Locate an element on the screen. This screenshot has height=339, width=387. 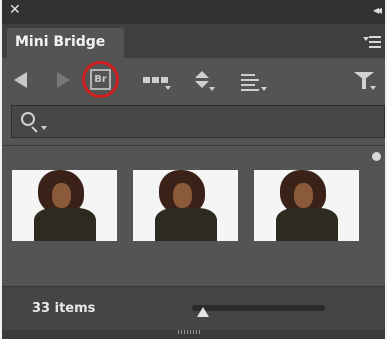
tab-label: Mini Bridge is located at coordinates (60, 42).